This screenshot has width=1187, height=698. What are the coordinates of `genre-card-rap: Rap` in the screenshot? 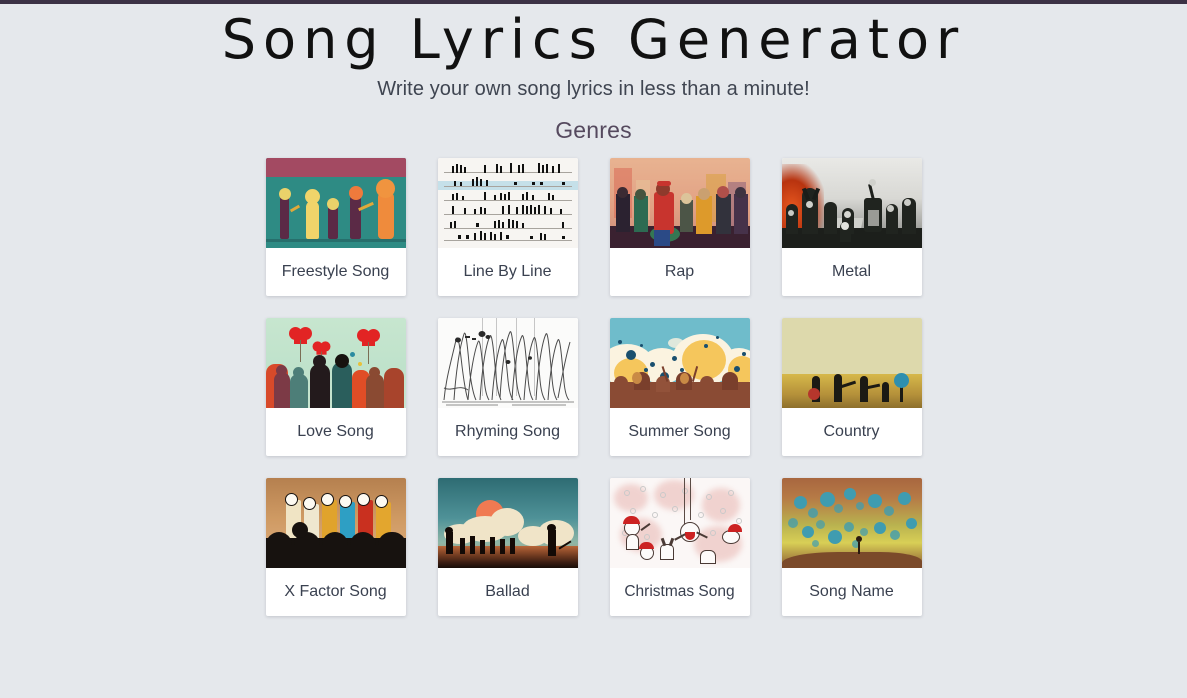 It's located at (679, 227).